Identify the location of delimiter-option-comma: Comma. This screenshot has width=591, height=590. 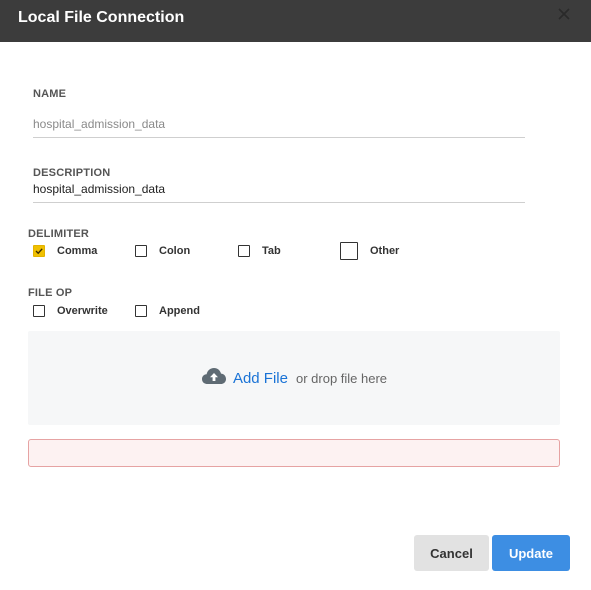
(65, 251).